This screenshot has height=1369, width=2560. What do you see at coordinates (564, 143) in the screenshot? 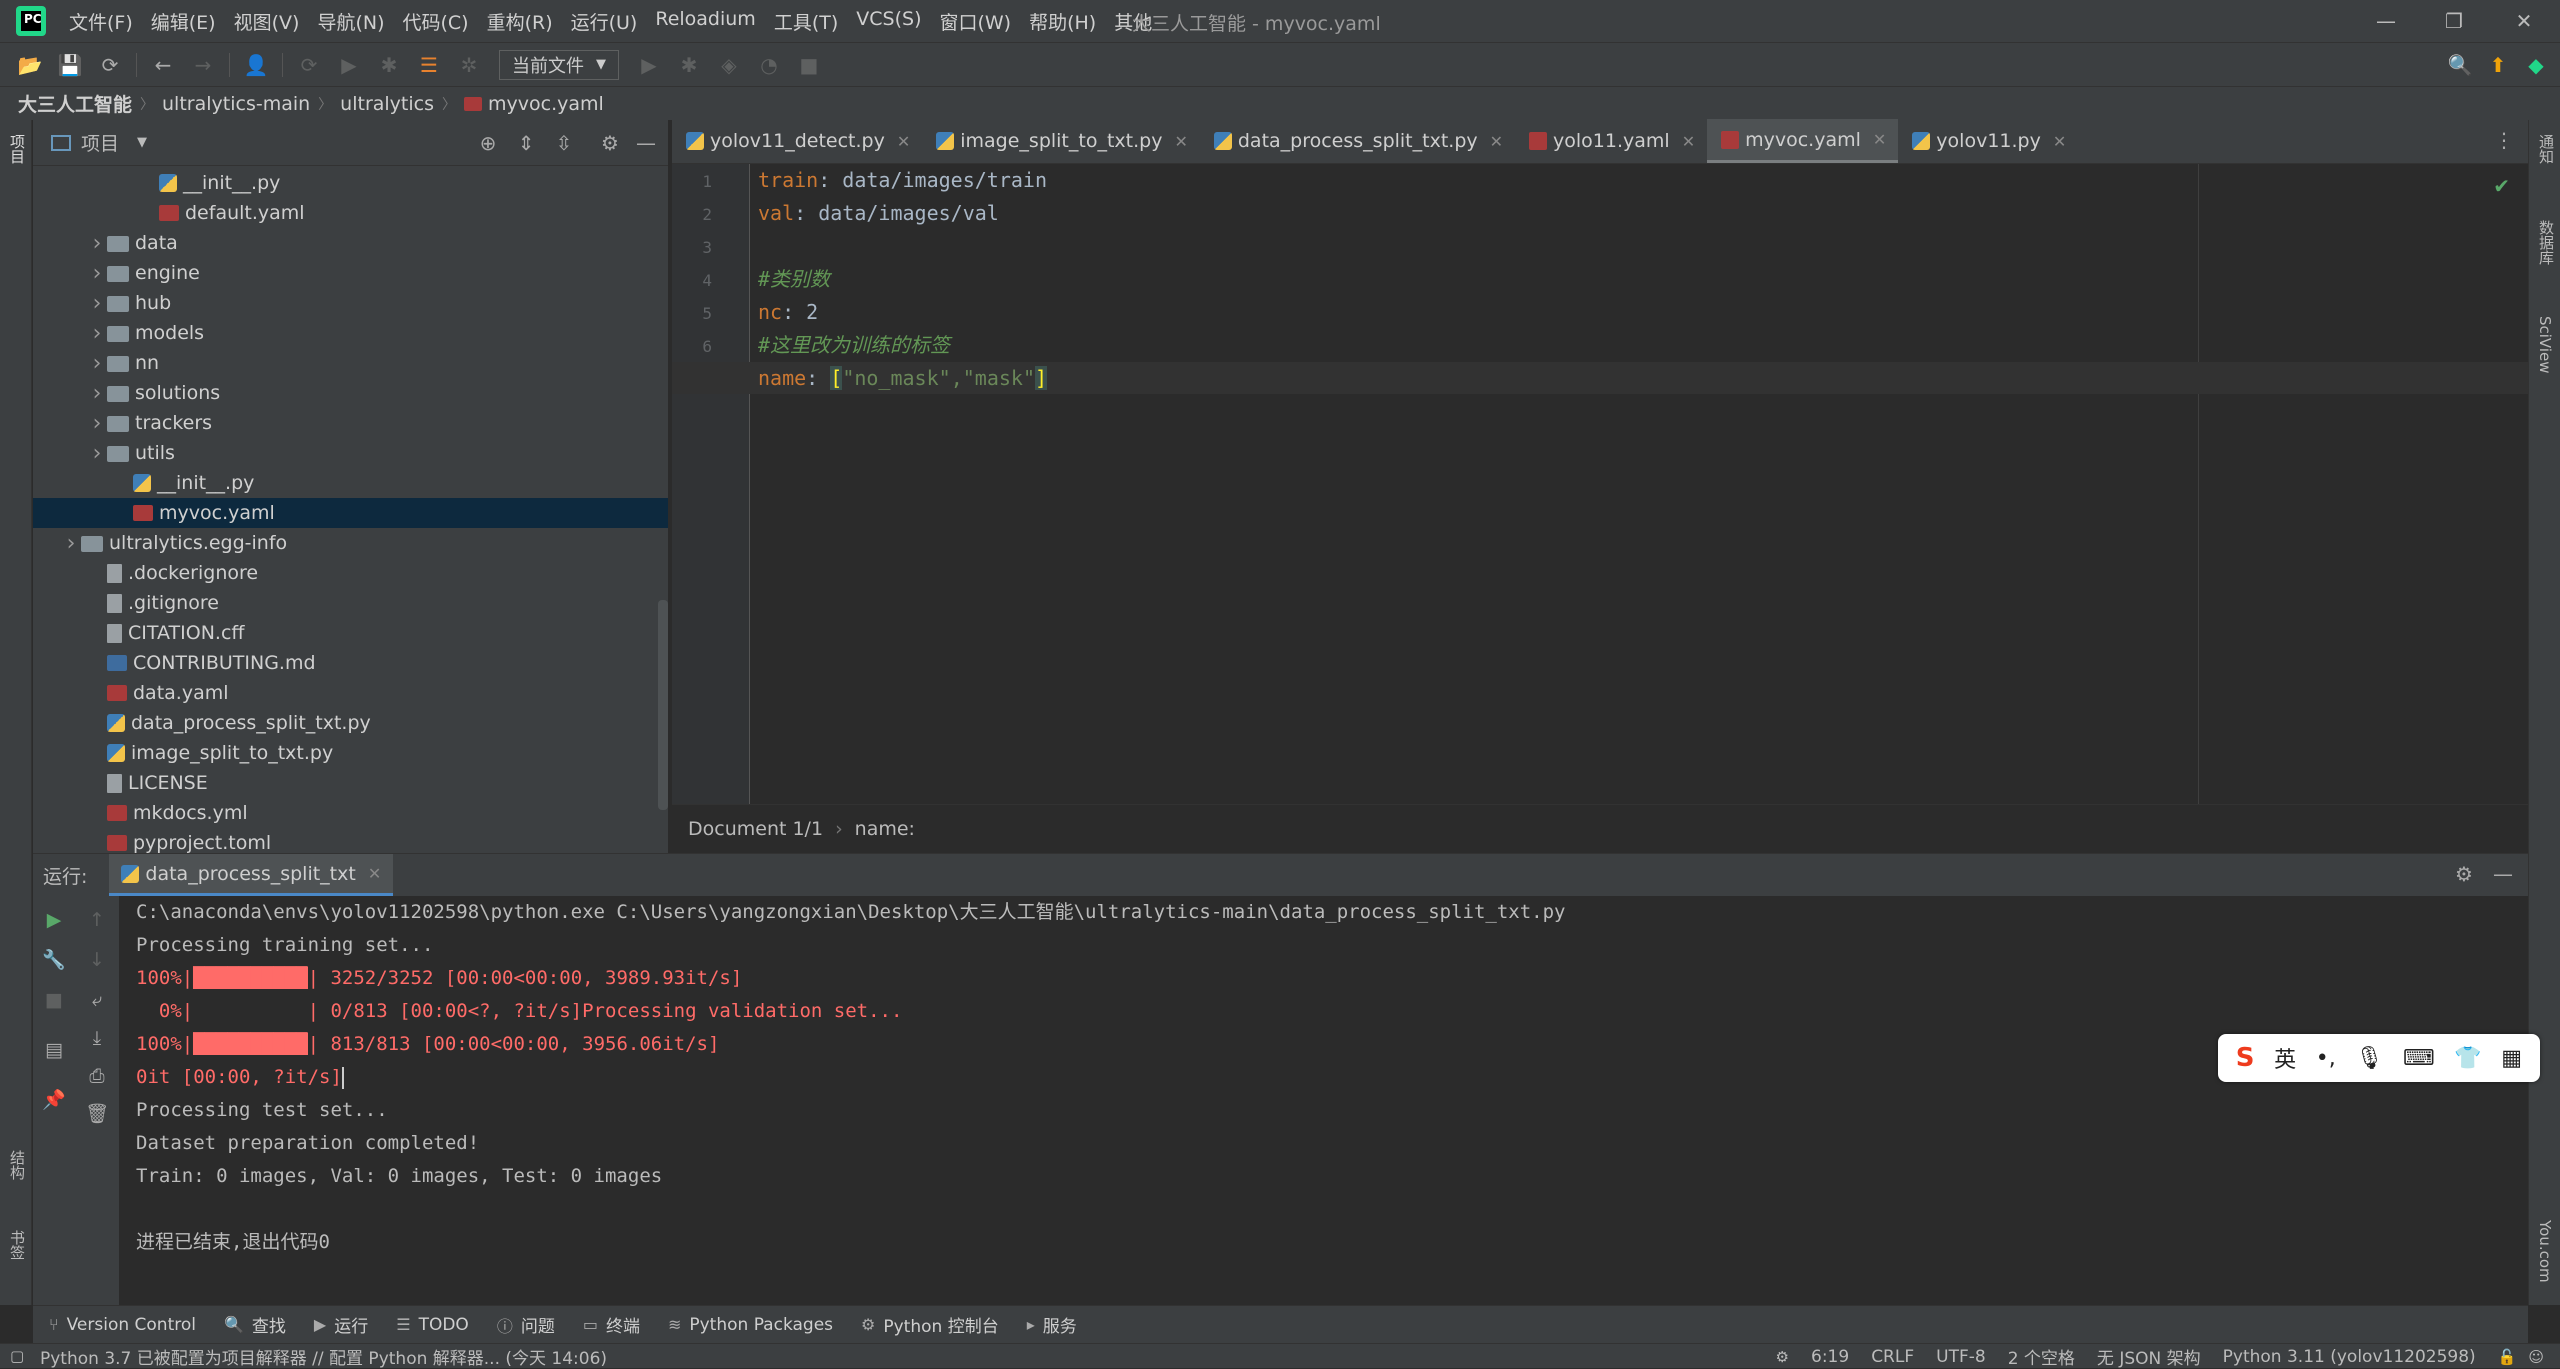
I see `collapse-all-icon: ⇳` at bounding box center [564, 143].